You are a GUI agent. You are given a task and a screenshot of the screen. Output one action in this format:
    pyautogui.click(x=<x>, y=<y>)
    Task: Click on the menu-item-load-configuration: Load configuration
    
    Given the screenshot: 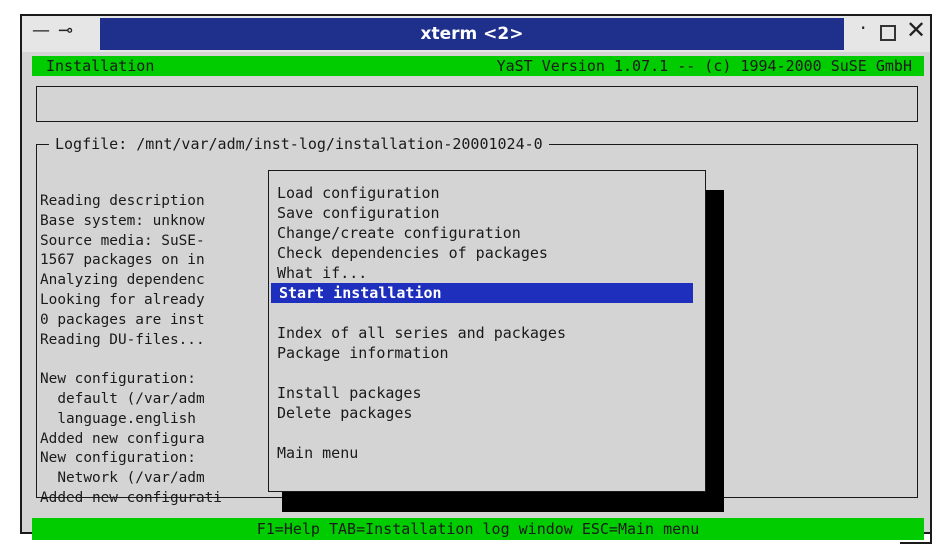 What is the action you would take?
    pyautogui.click(x=487, y=193)
    